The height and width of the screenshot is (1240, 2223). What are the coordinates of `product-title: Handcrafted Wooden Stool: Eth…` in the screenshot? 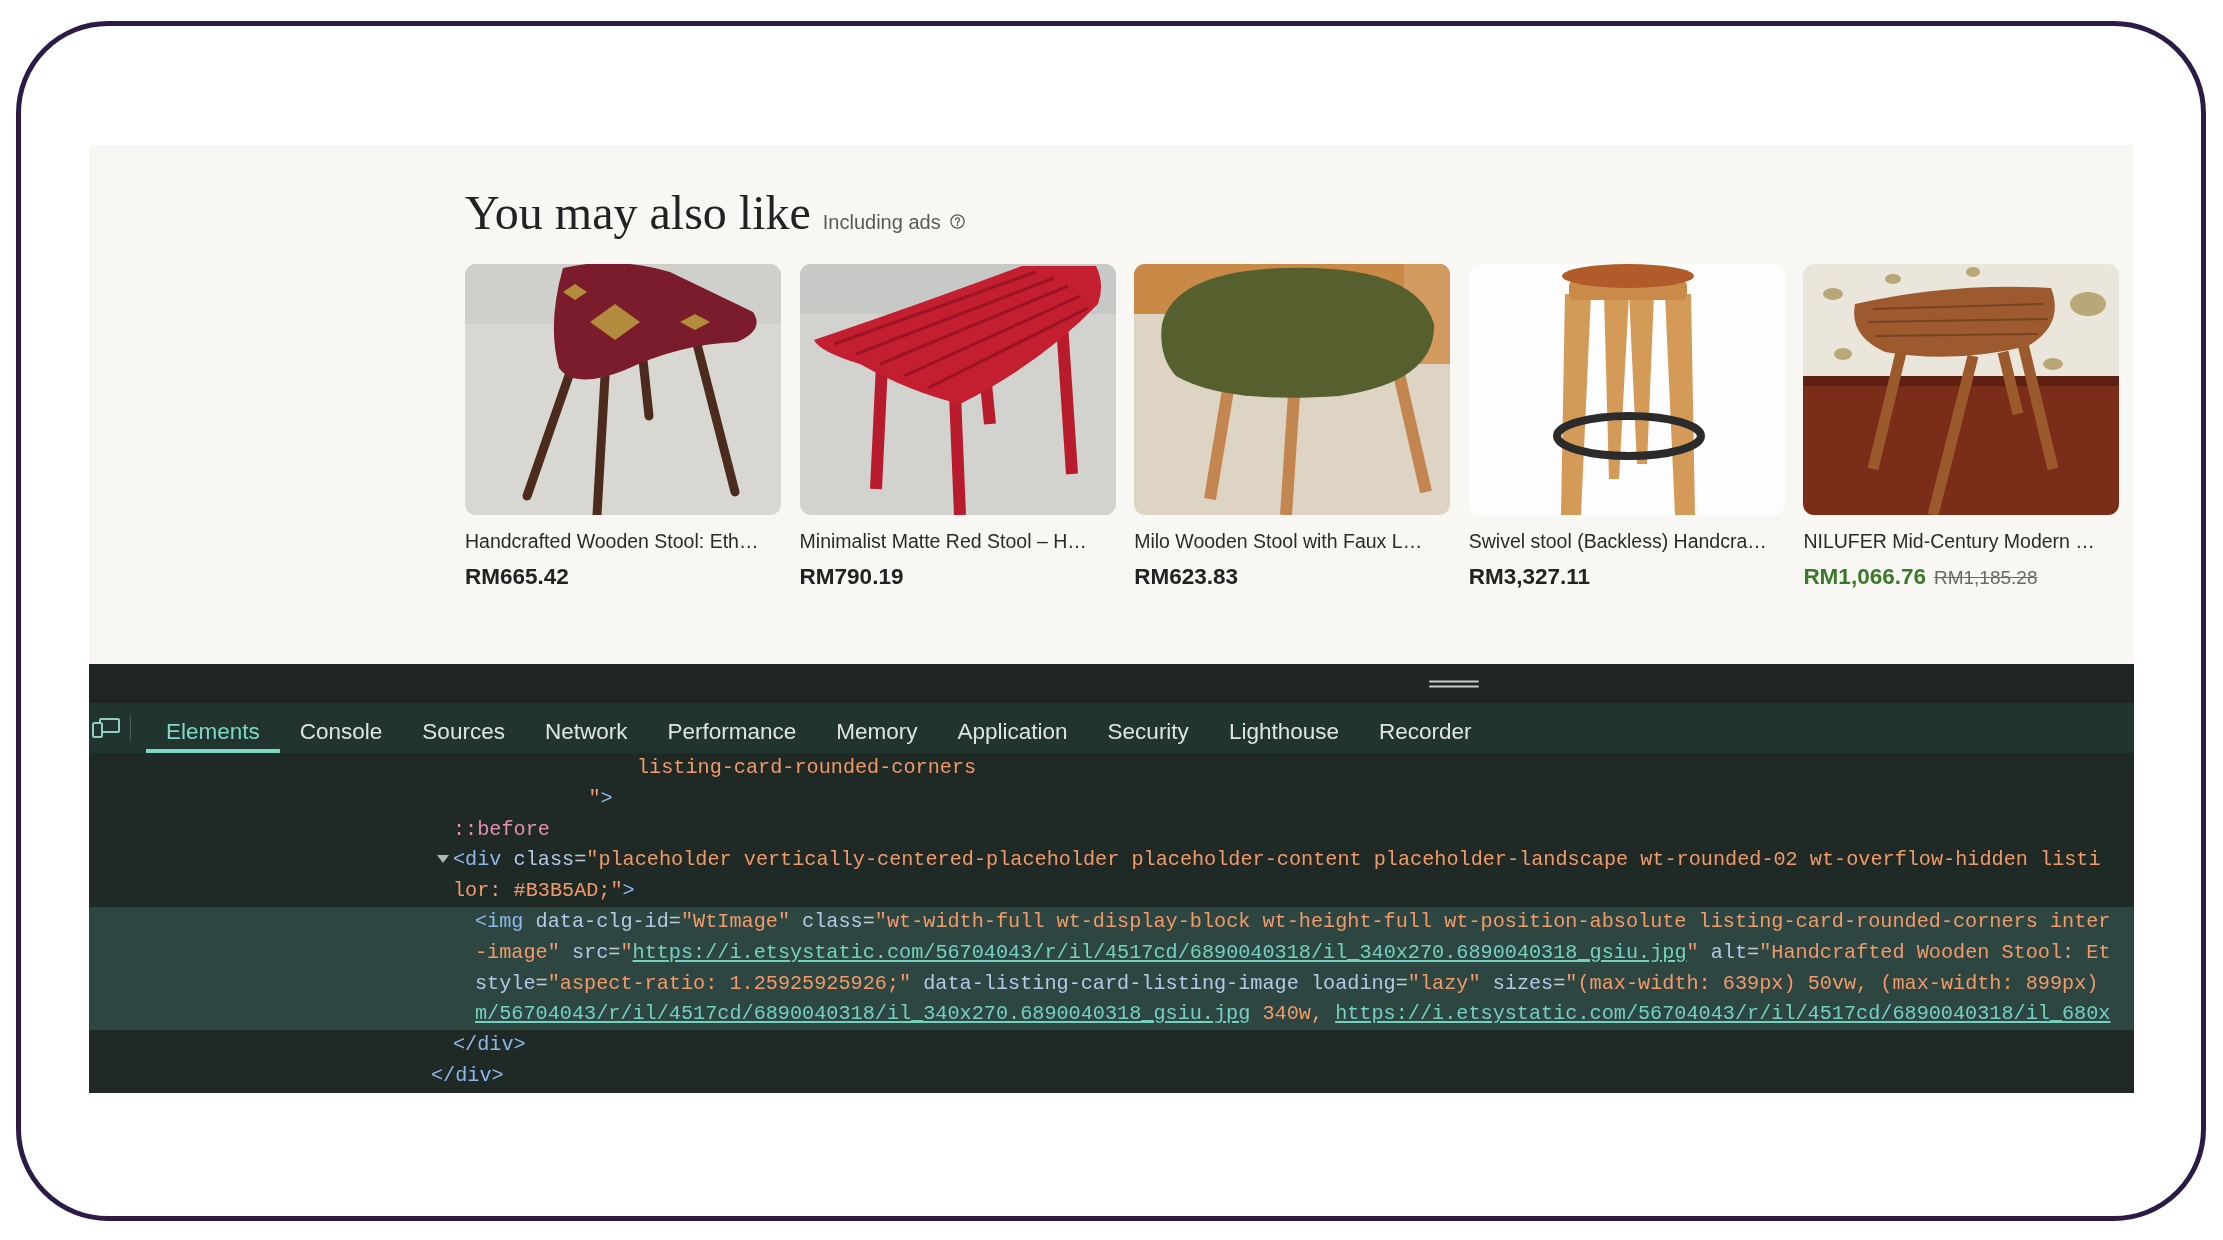 It's located at (612, 541).